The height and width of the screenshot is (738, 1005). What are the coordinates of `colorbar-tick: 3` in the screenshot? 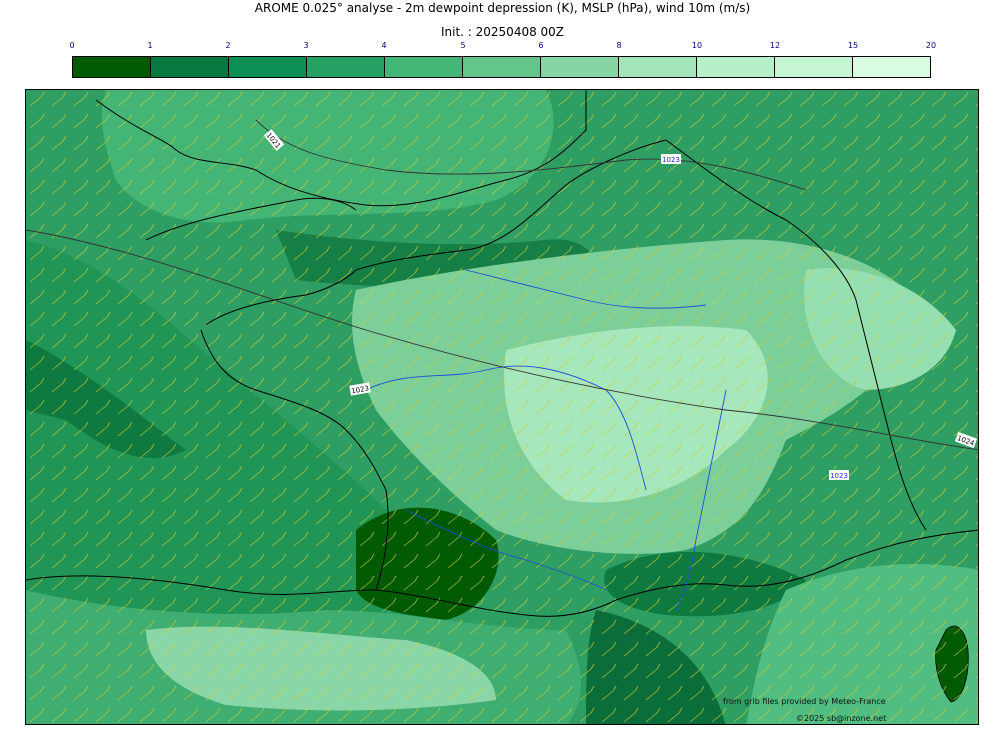 It's located at (306, 45).